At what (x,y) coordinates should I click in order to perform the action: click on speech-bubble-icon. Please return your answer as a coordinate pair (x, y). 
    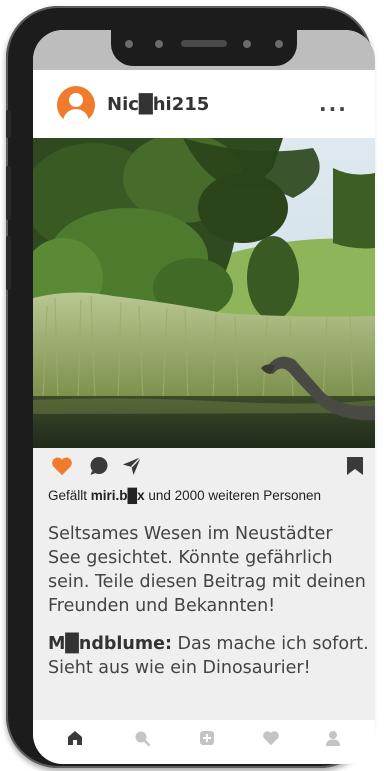
    Looking at the image, I should click on (99, 466).